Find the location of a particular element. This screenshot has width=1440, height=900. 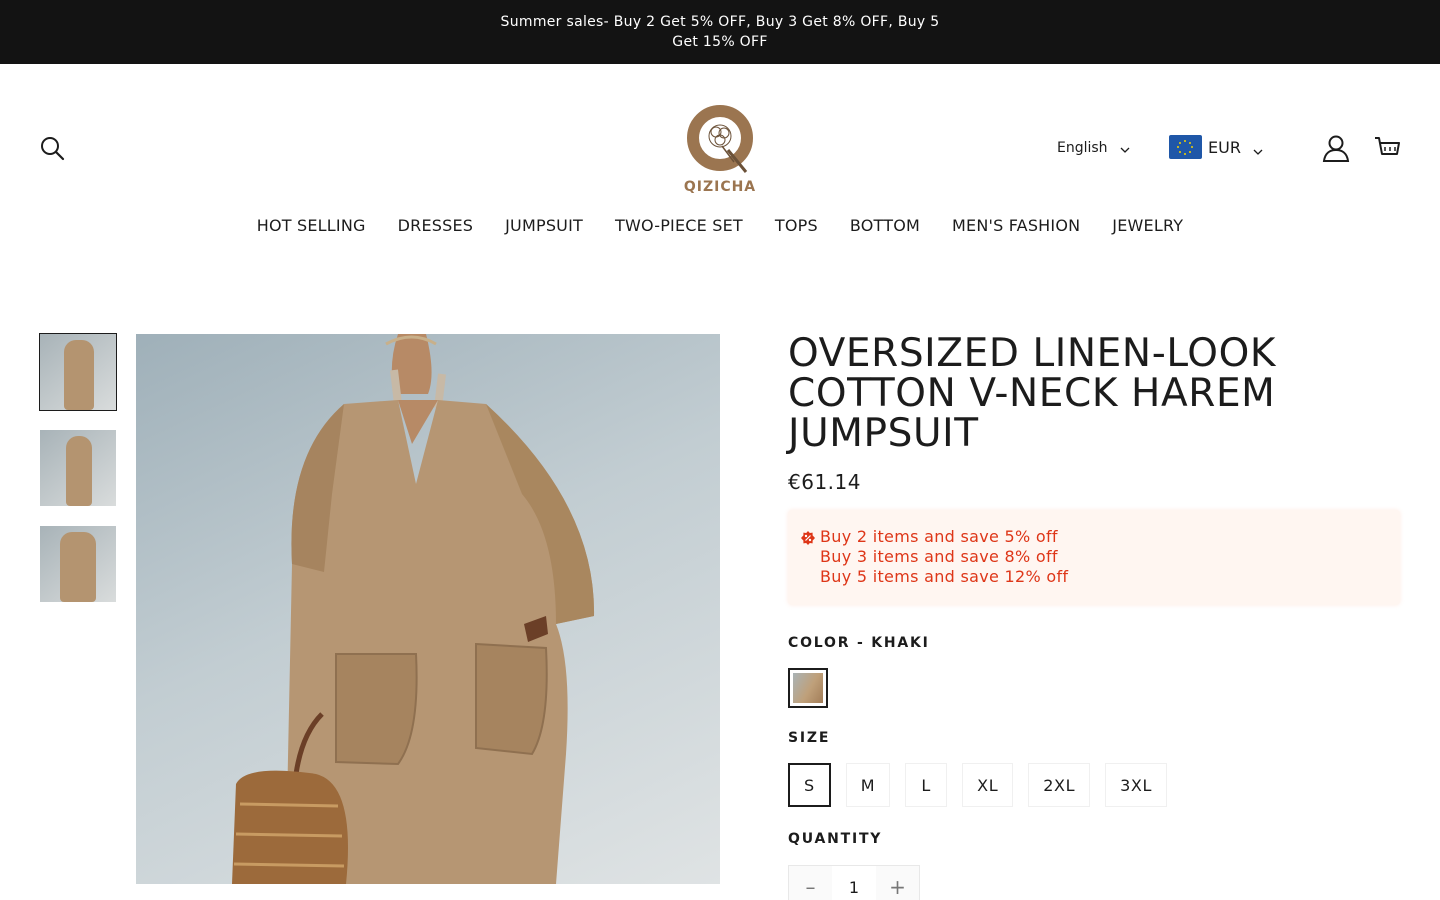

nav-item-hot-selling: HOT SELLING is located at coordinates (311, 226).